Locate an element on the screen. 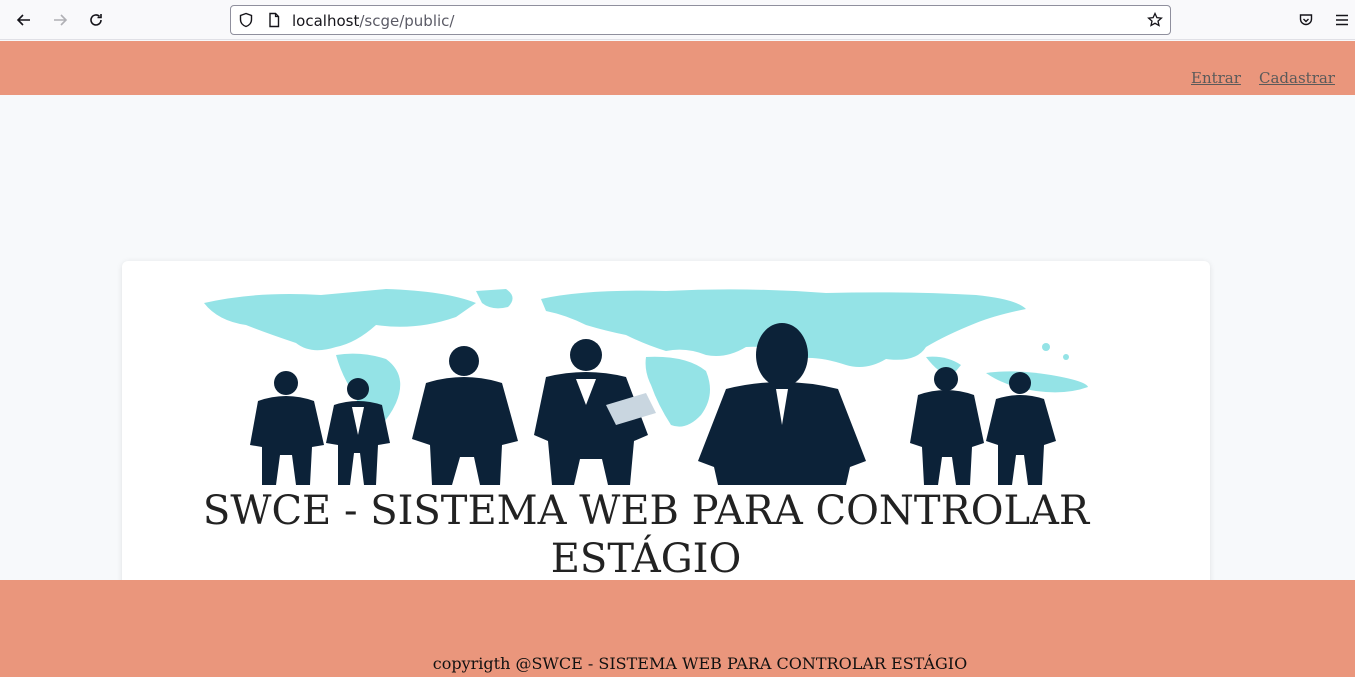 The width and height of the screenshot is (1355, 677). url-host: localhost is located at coordinates (326, 21).